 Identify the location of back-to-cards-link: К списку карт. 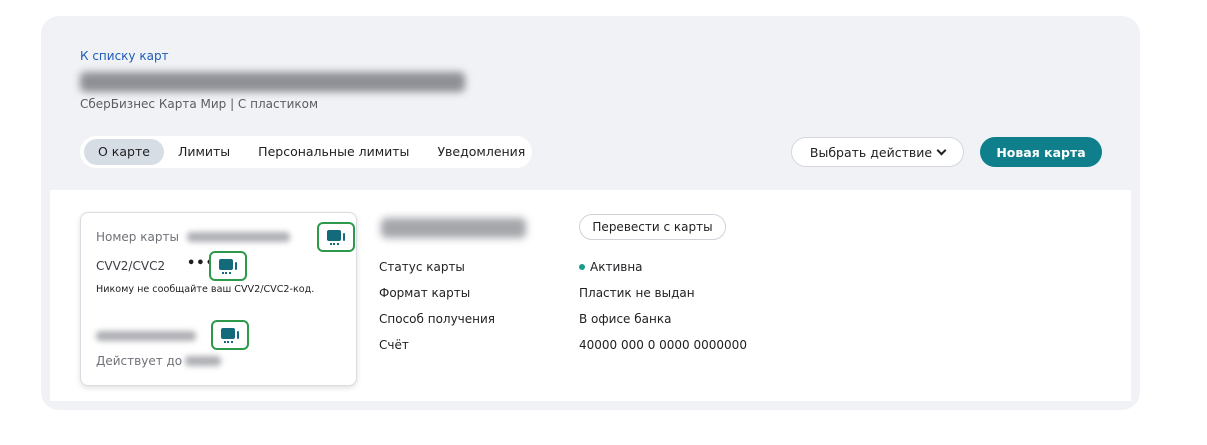
(124, 56).